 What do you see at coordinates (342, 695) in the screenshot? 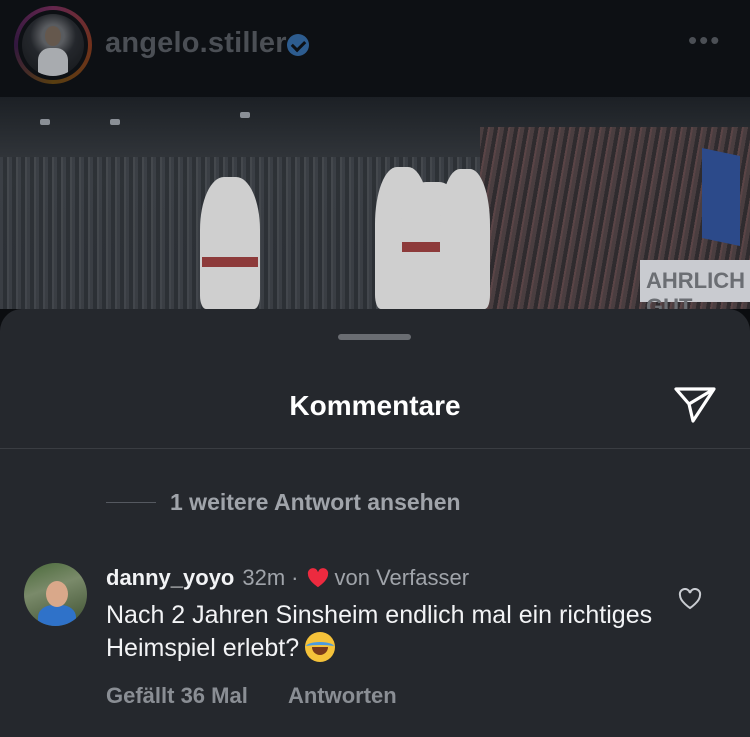
I see `reply-button: Antworten` at bounding box center [342, 695].